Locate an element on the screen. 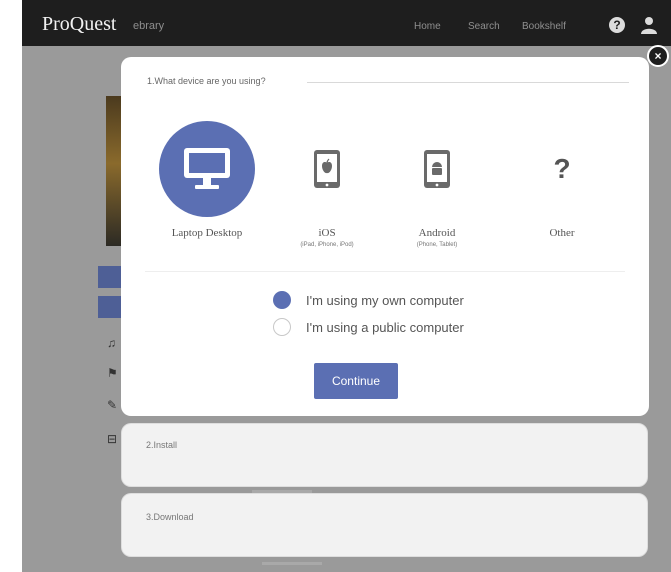 The height and width of the screenshot is (572, 671). close-dialog-button: × is located at coordinates (658, 56).